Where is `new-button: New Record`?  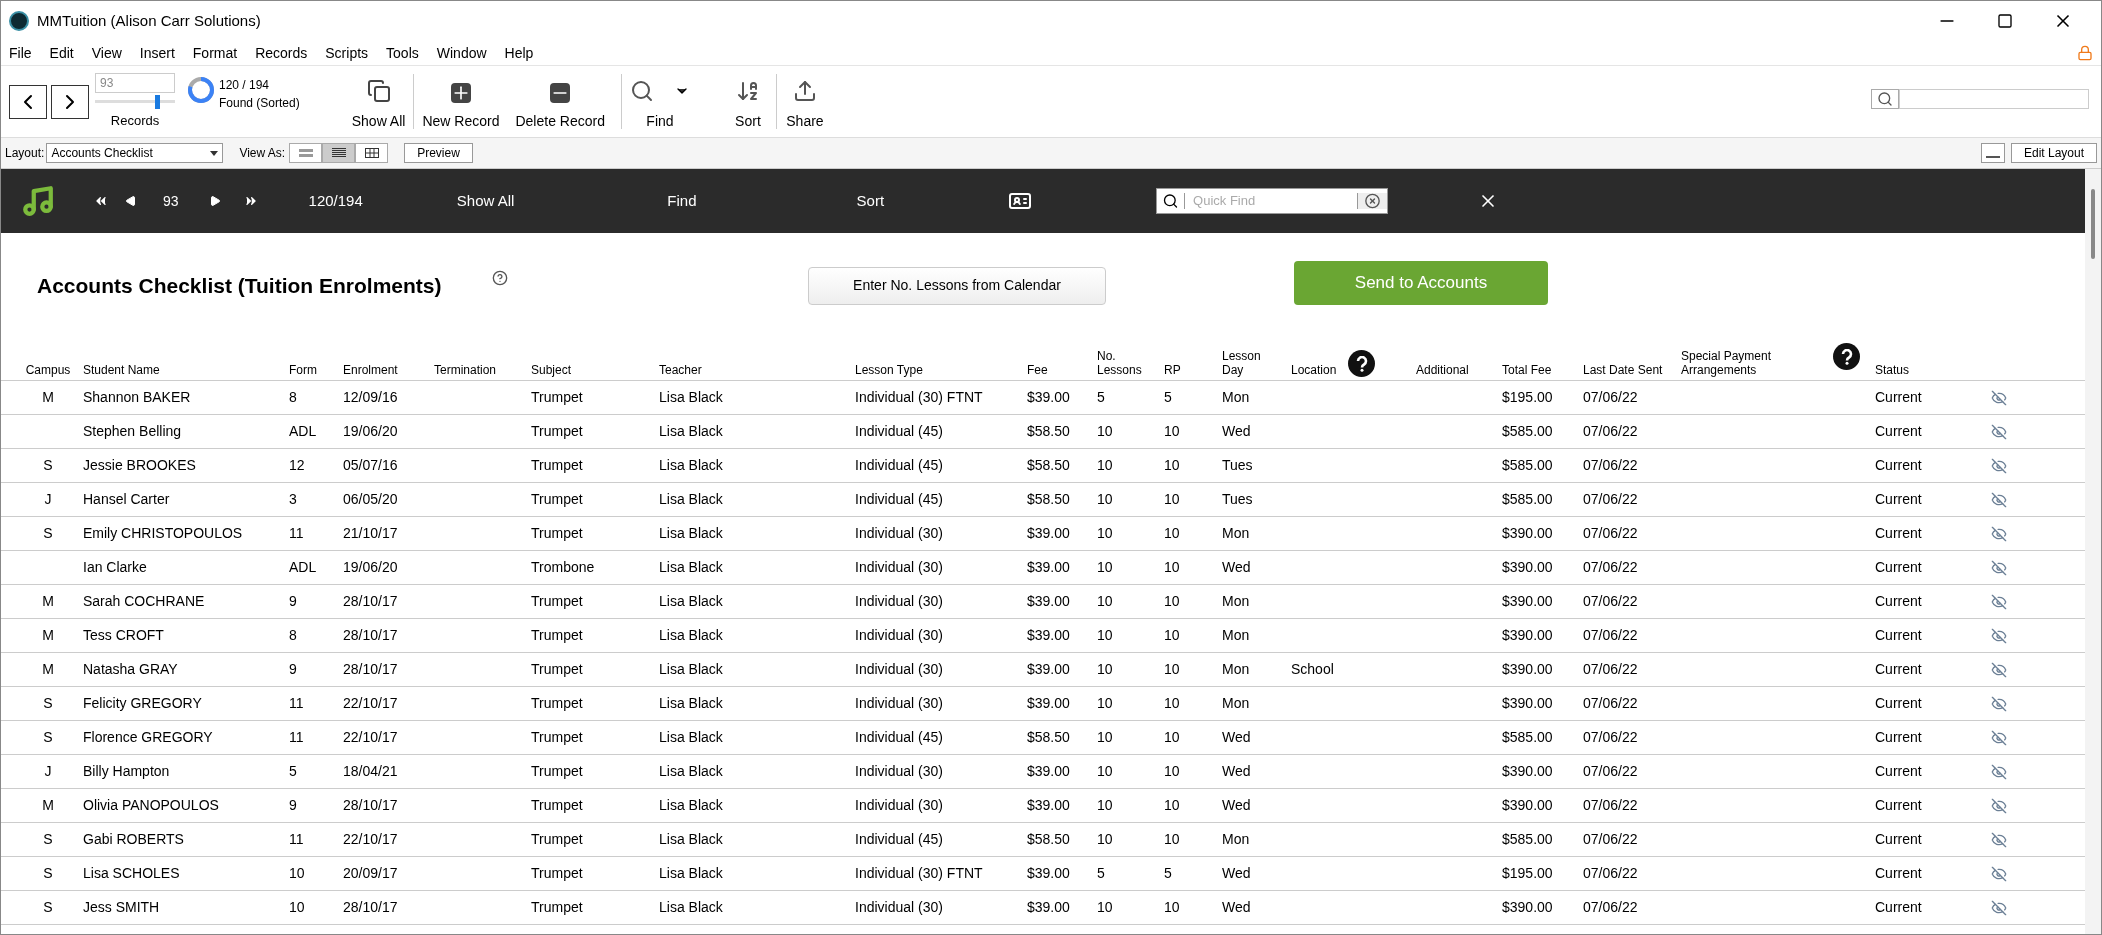
new-button: New Record is located at coordinates (461, 101).